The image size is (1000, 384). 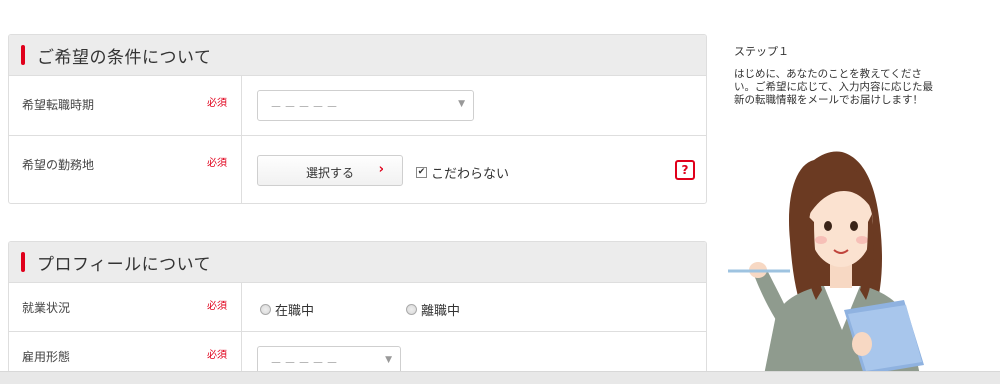 I want to click on field-label-cell: 就業状況 必須, so click(x=125, y=307).